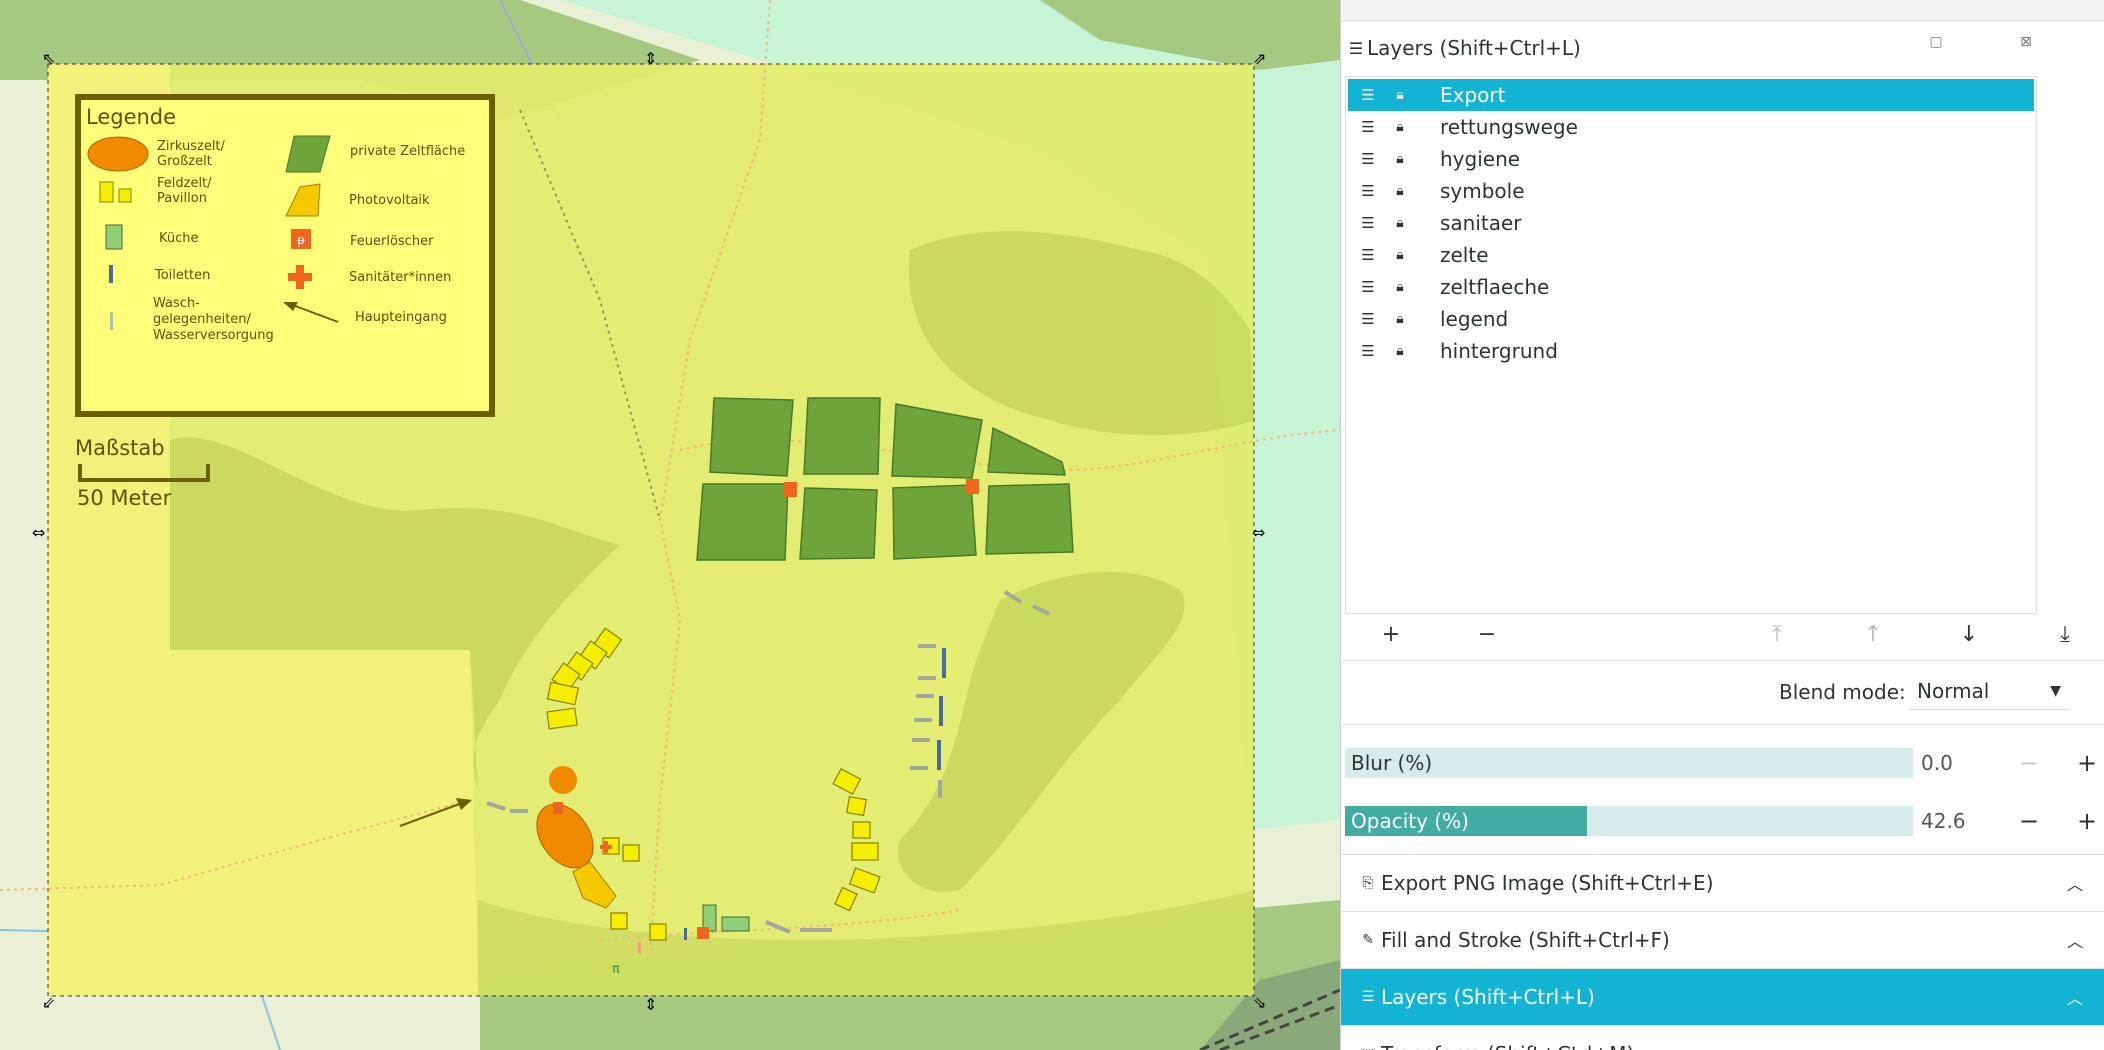 This screenshot has width=2104, height=1050. Describe the element at coordinates (1391, 636) in the screenshot. I see `add-layer-button: +` at that location.